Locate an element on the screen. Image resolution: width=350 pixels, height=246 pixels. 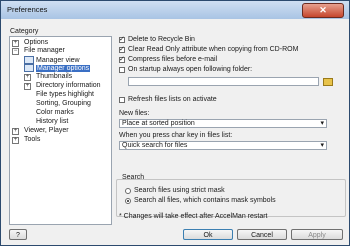
strict-mask-radio is located at coordinates (128, 191).